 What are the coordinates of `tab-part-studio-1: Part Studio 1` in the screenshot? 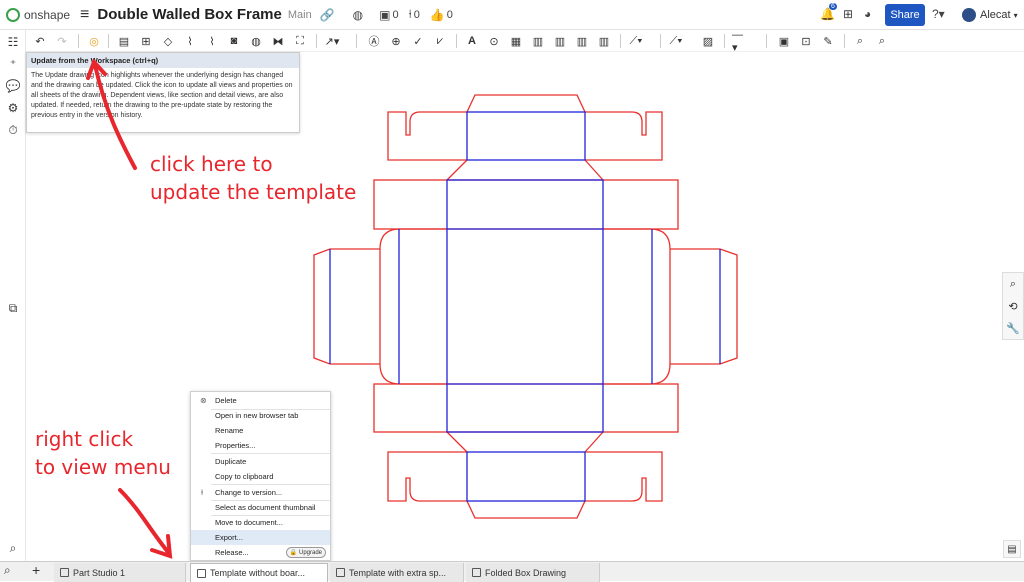 It's located at (120, 572).